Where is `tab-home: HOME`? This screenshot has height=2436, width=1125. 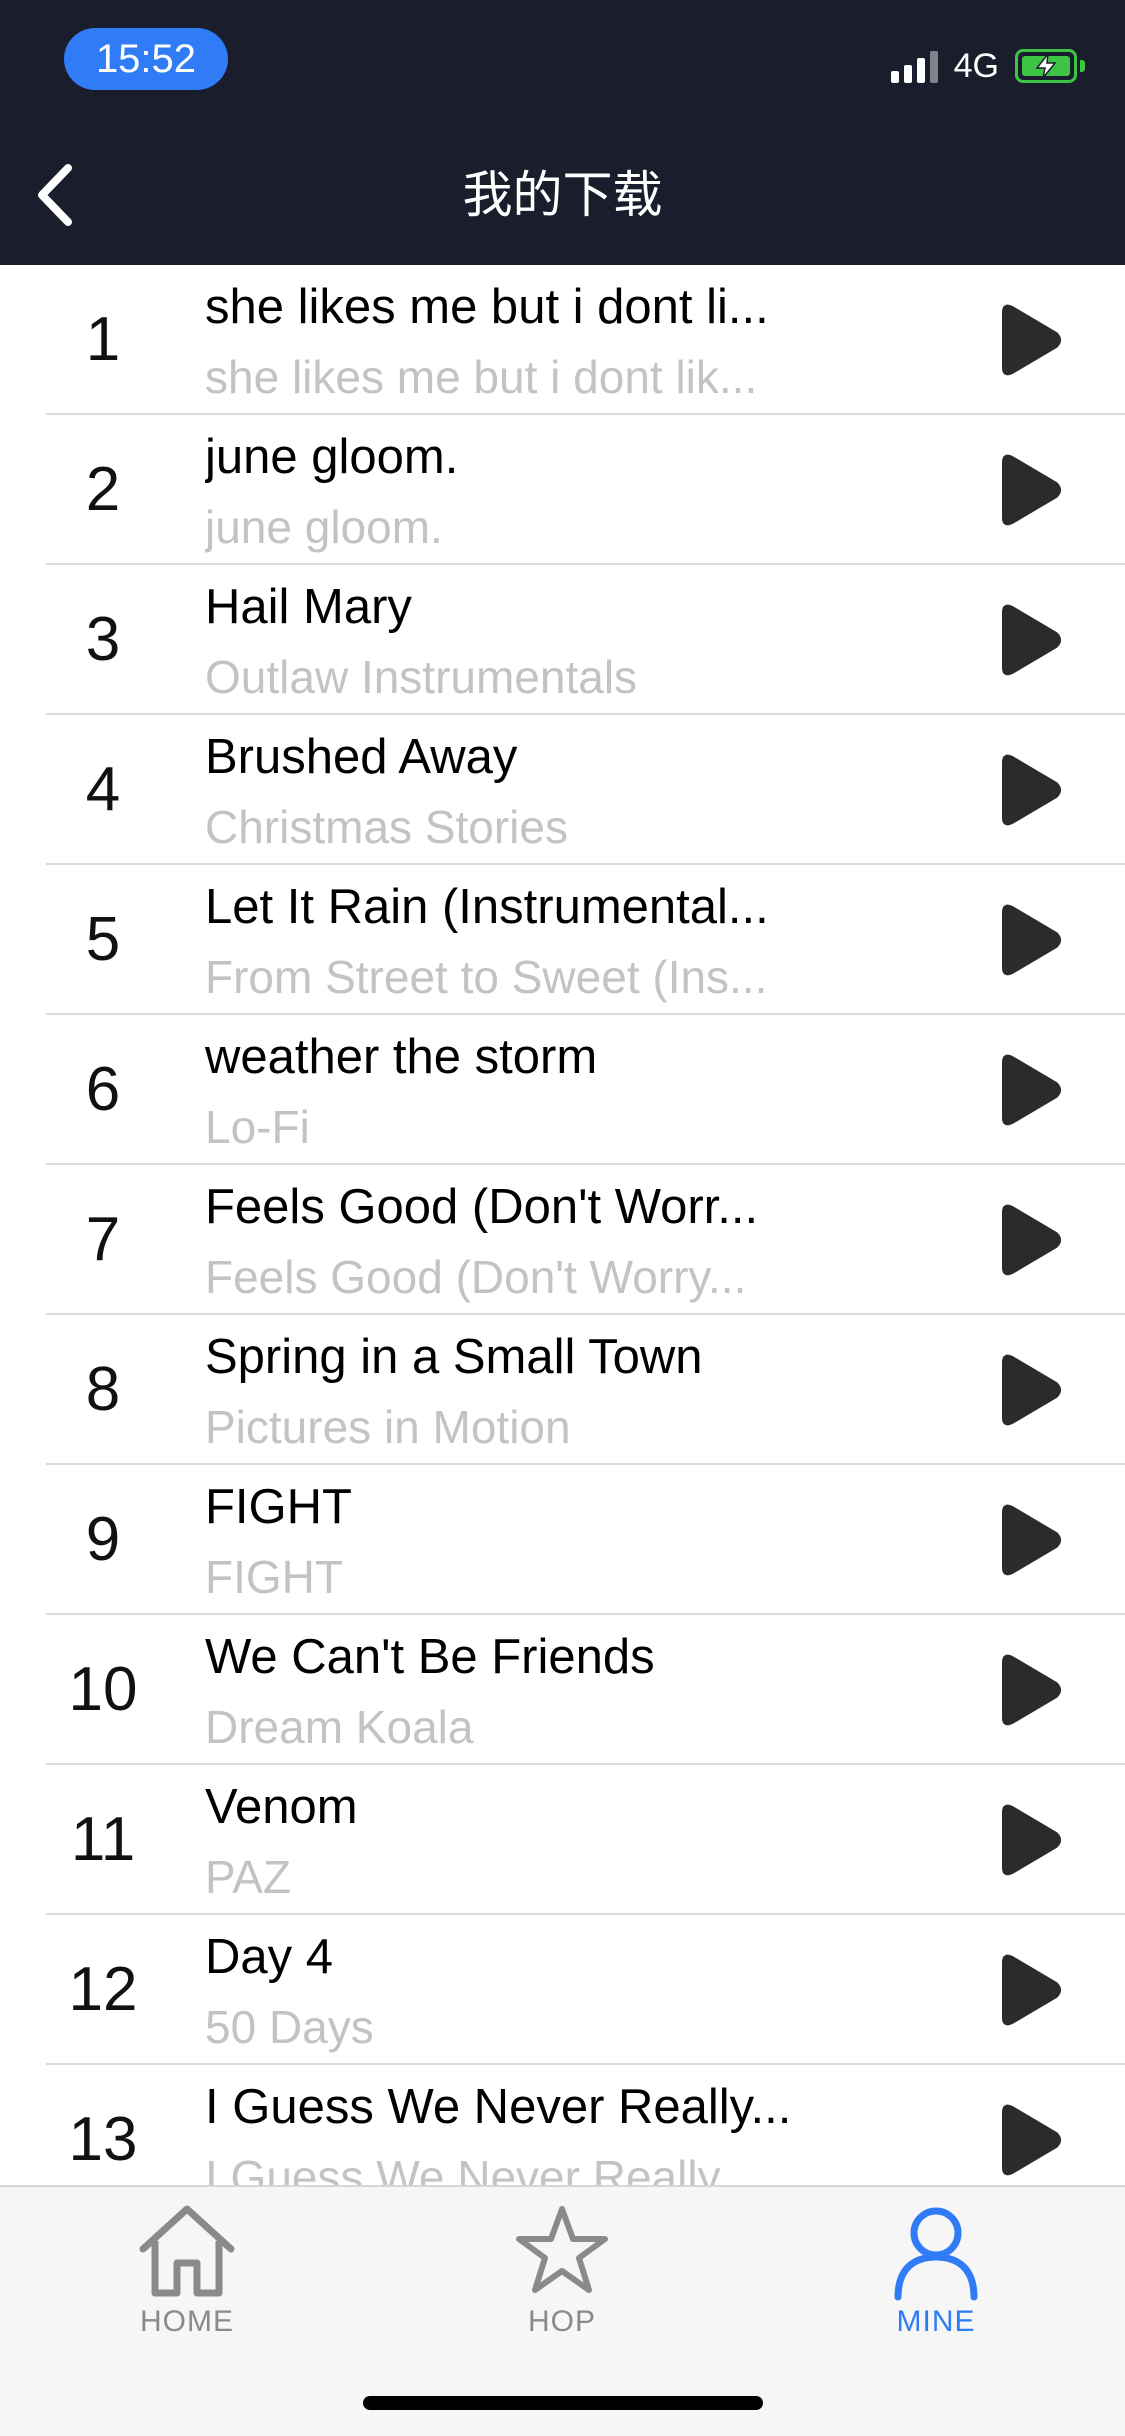
tab-home: HOME is located at coordinates (187, 2270).